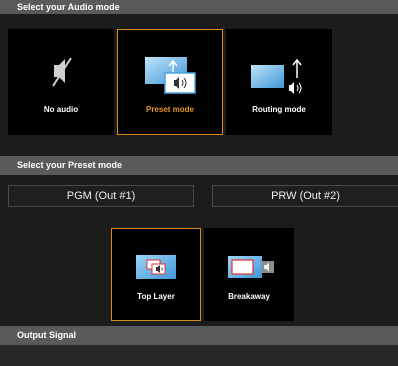 This screenshot has height=366, width=398. I want to click on routing-mode-tile: Routing mode, so click(279, 82).